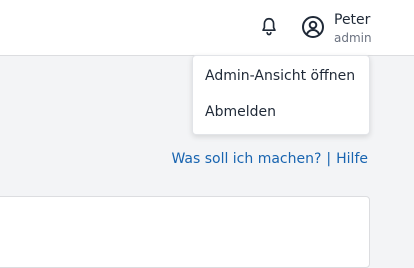 The height and width of the screenshot is (268, 414). Describe the element at coordinates (352, 20) in the screenshot. I see `user-name: Peter` at that location.